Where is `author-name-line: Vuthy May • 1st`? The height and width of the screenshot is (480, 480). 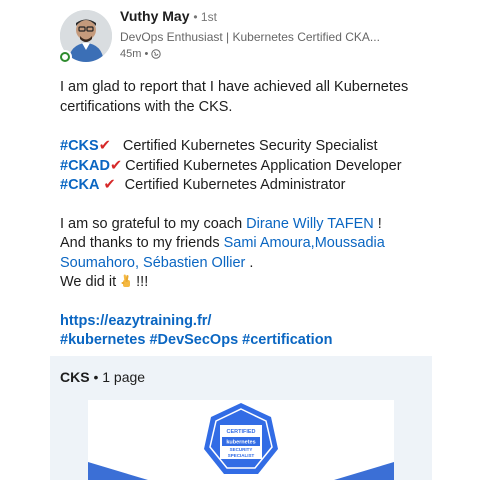
author-name-line: Vuthy May • 1st is located at coordinates (168, 16).